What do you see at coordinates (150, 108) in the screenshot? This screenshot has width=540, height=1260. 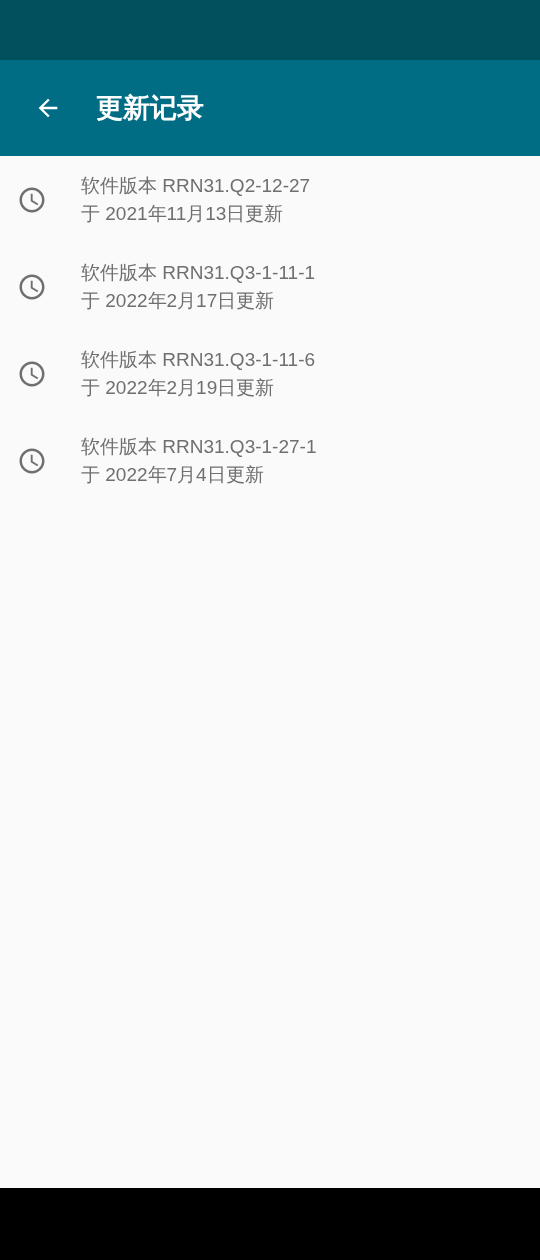 I see `screen-title: 更新记录` at bounding box center [150, 108].